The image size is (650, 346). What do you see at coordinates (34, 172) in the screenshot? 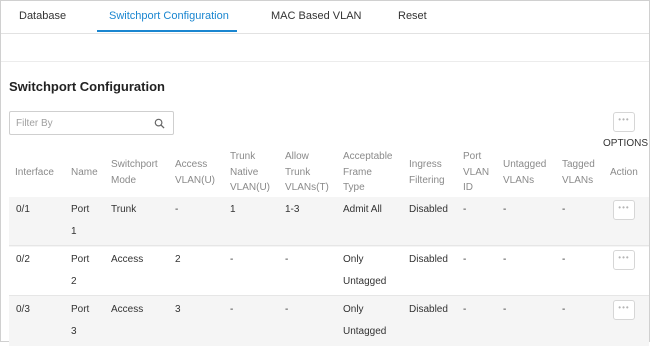
I see `col-header-interface: Interface` at bounding box center [34, 172].